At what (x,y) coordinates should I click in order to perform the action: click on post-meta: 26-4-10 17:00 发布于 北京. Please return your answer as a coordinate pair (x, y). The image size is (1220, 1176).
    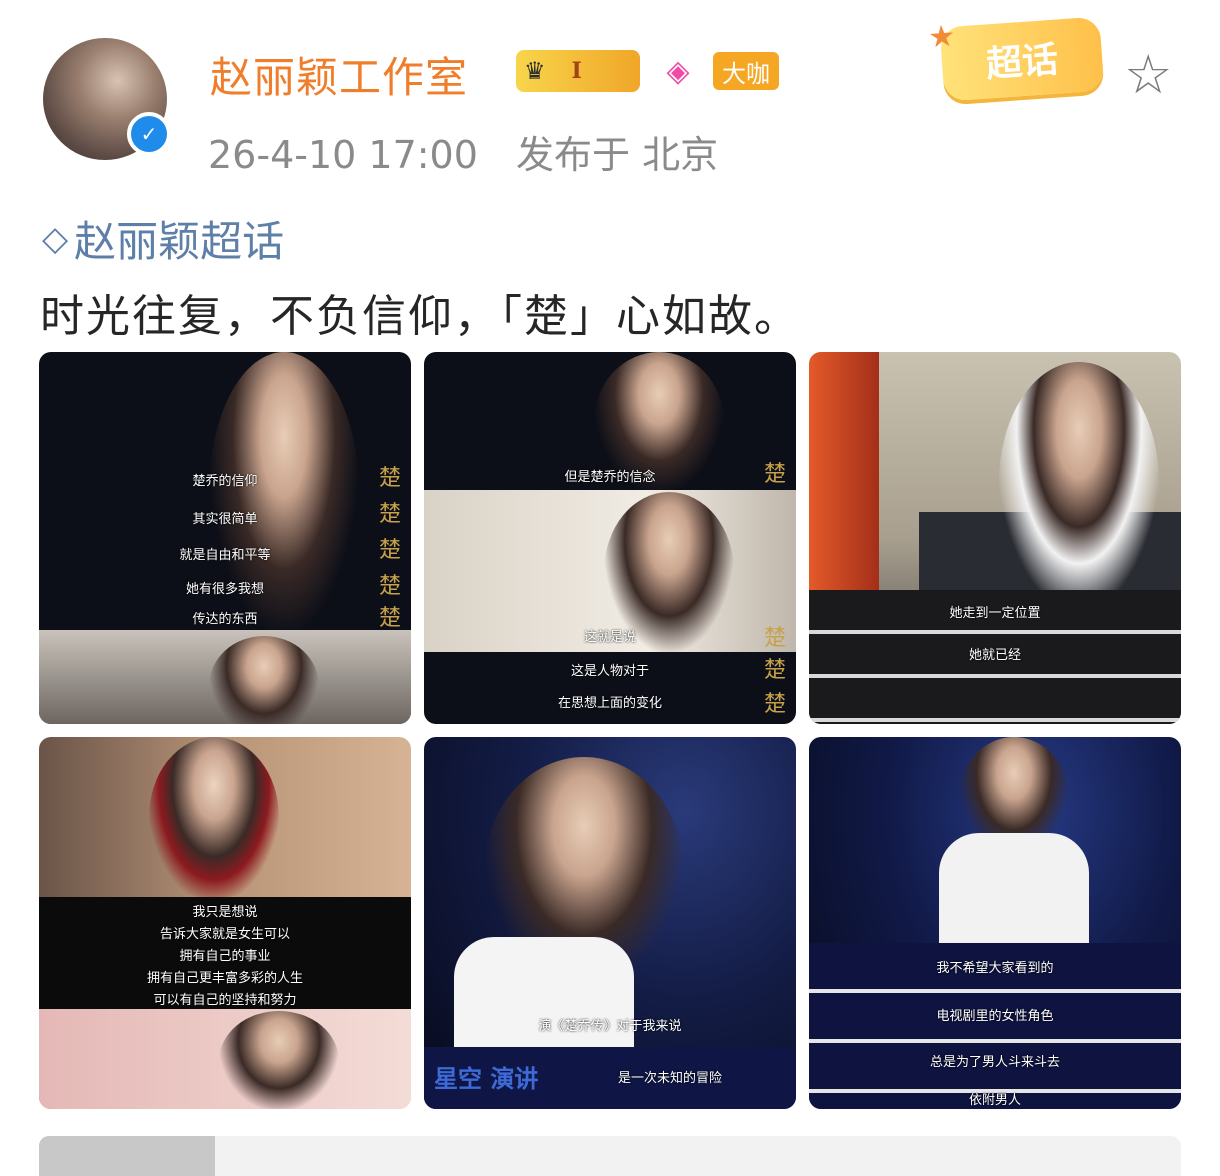
    Looking at the image, I should click on (476, 151).